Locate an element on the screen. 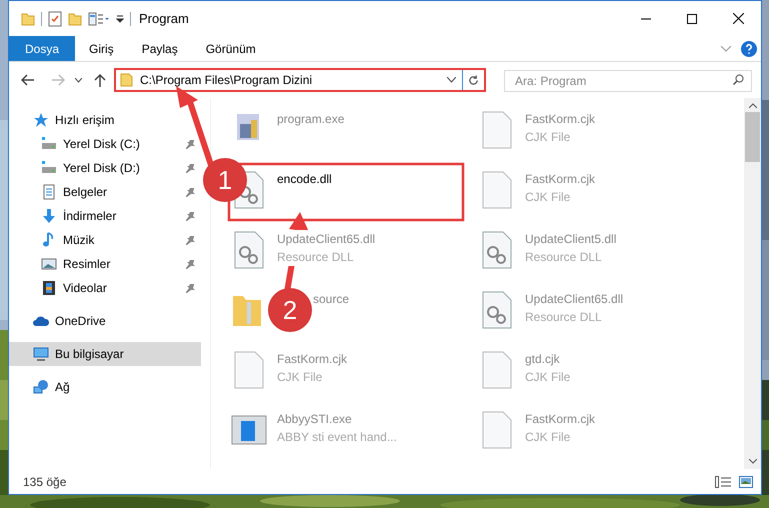 Image resolution: width=769 pixels, height=508 pixels. details-view-icon is located at coordinates (723, 482).